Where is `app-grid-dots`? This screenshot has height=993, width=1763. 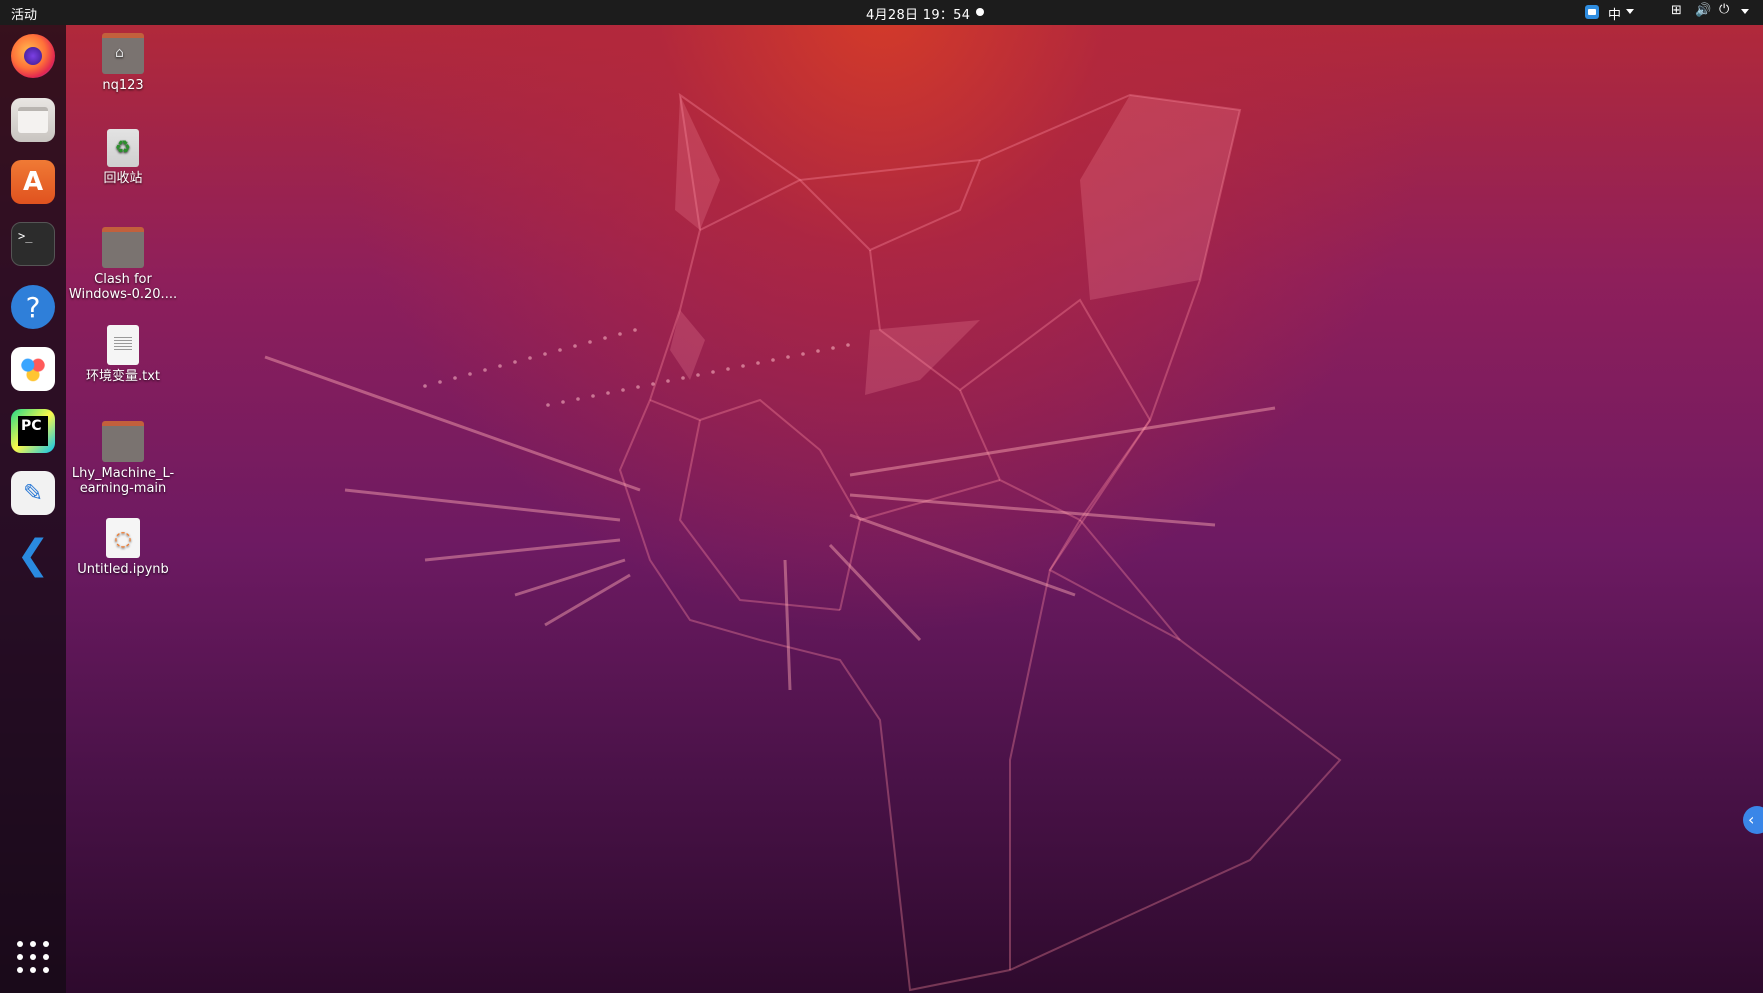
app-grid-dots is located at coordinates (33, 957).